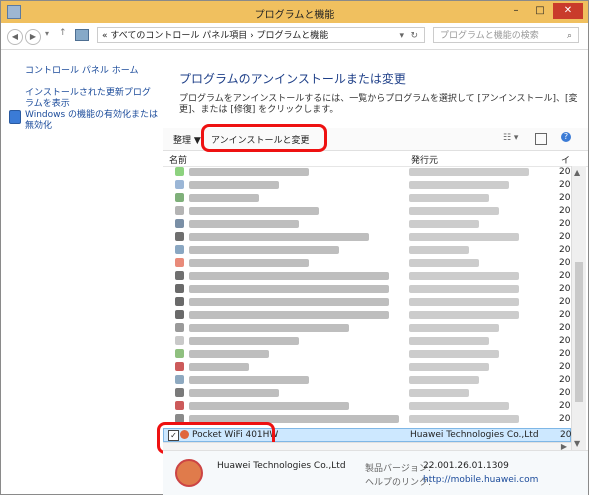 This screenshot has width=589, height=495. What do you see at coordinates (215, 36) in the screenshot?
I see `address-path: « すべてのコントロール パネル項目 › プログラムと機能` at bounding box center [215, 36].